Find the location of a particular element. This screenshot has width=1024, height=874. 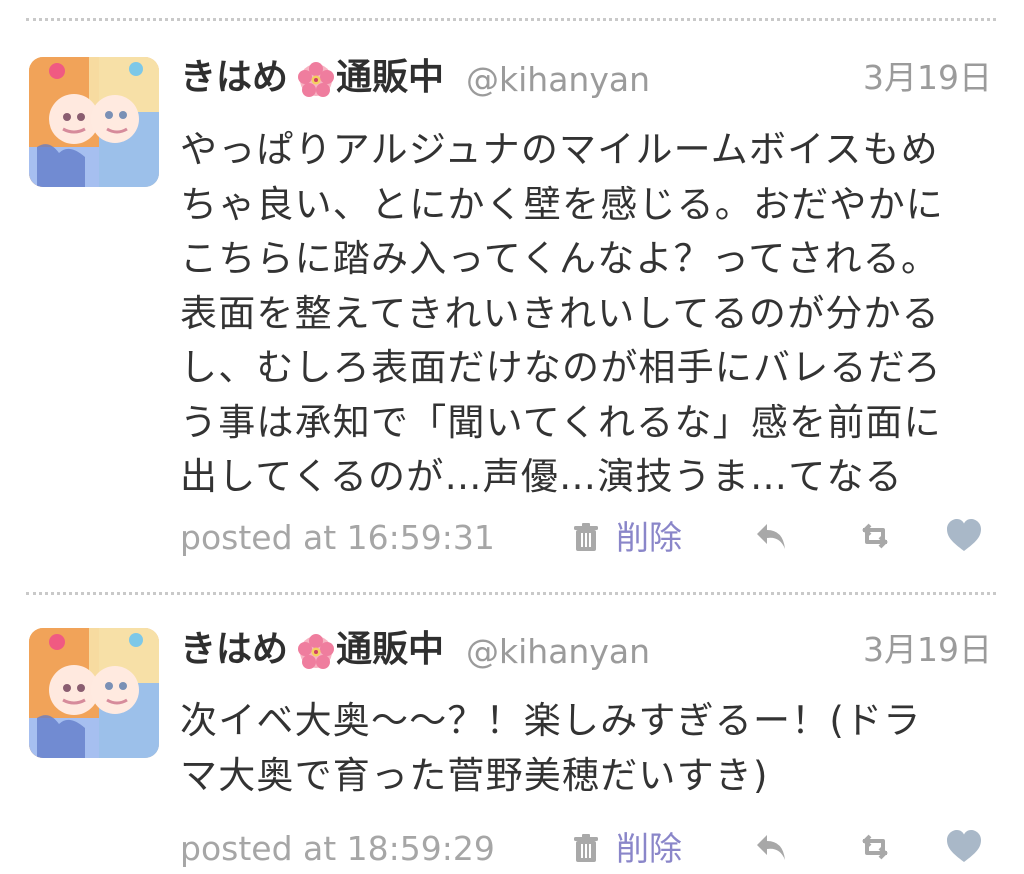

tweet-text: 次イベ大奥～～？！楽しみすぎるー！(ドラ マ大奥で育った菅野美穂だいすき) is located at coordinates (551, 748).